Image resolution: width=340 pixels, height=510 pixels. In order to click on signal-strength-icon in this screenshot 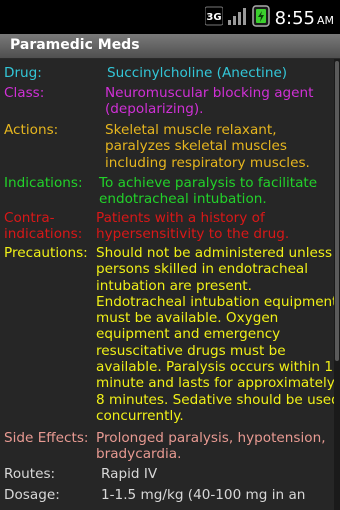, I will do `click(237, 18)`.